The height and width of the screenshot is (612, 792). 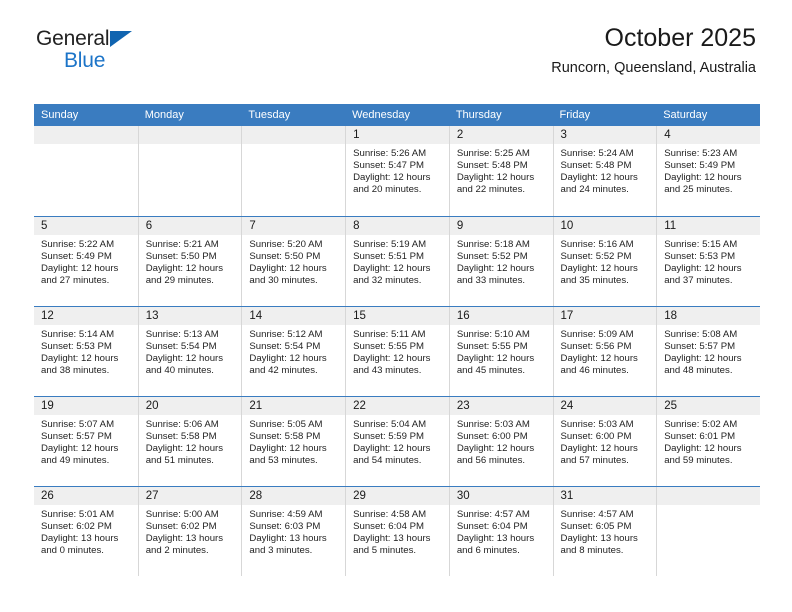 What do you see at coordinates (495, 364) in the screenshot?
I see `daylight-text: Daylight: 12 hours and 45 minutes.` at bounding box center [495, 364].